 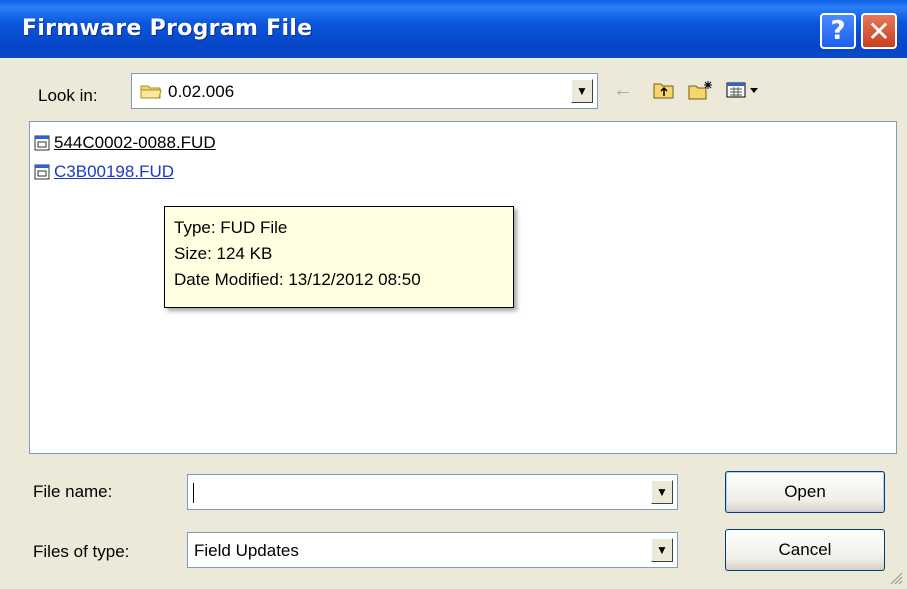 I want to click on close-icon: ✕, so click(x=879, y=31).